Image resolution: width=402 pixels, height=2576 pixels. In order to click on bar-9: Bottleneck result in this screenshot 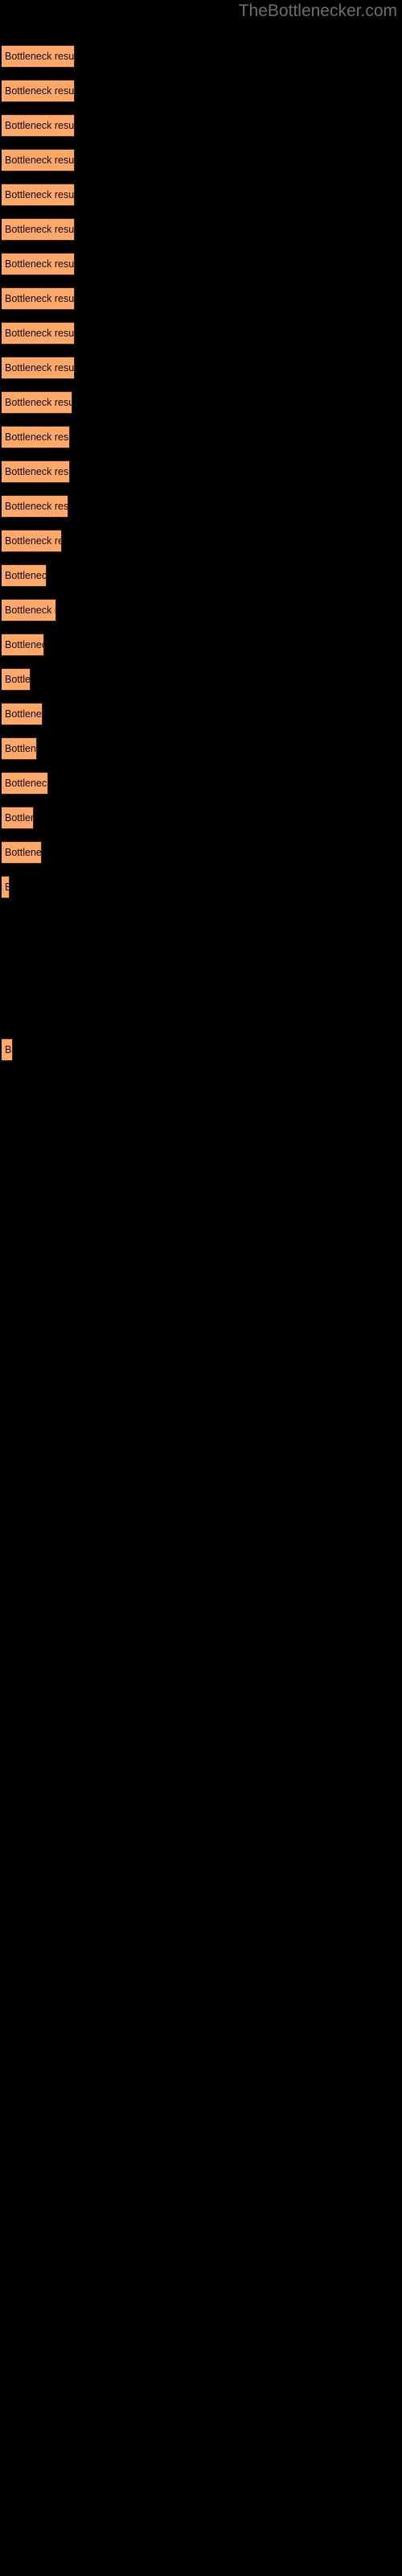, I will do `click(38, 368)`.